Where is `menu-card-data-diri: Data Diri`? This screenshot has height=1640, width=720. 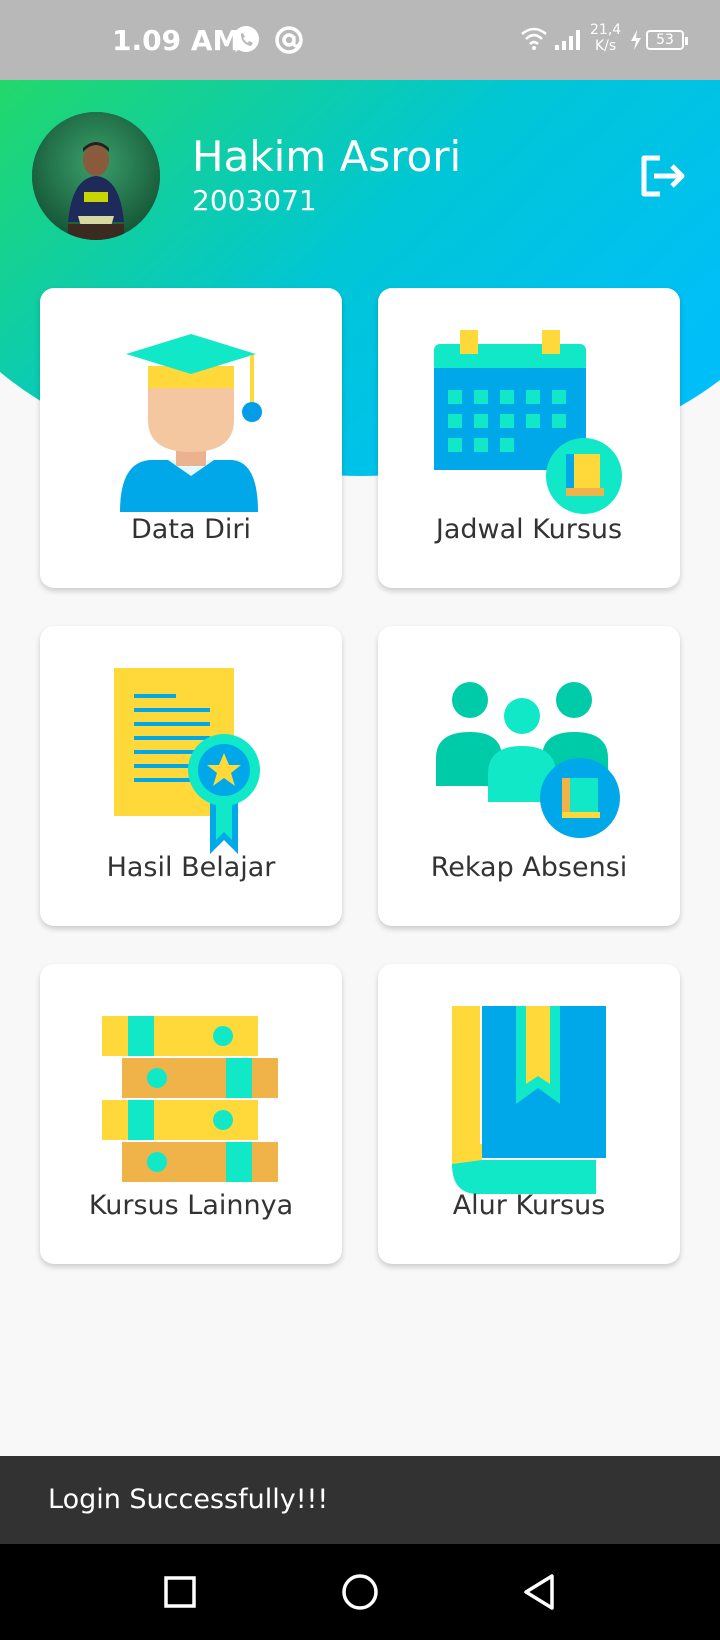
menu-card-data-diri: Data Diri is located at coordinates (191, 438).